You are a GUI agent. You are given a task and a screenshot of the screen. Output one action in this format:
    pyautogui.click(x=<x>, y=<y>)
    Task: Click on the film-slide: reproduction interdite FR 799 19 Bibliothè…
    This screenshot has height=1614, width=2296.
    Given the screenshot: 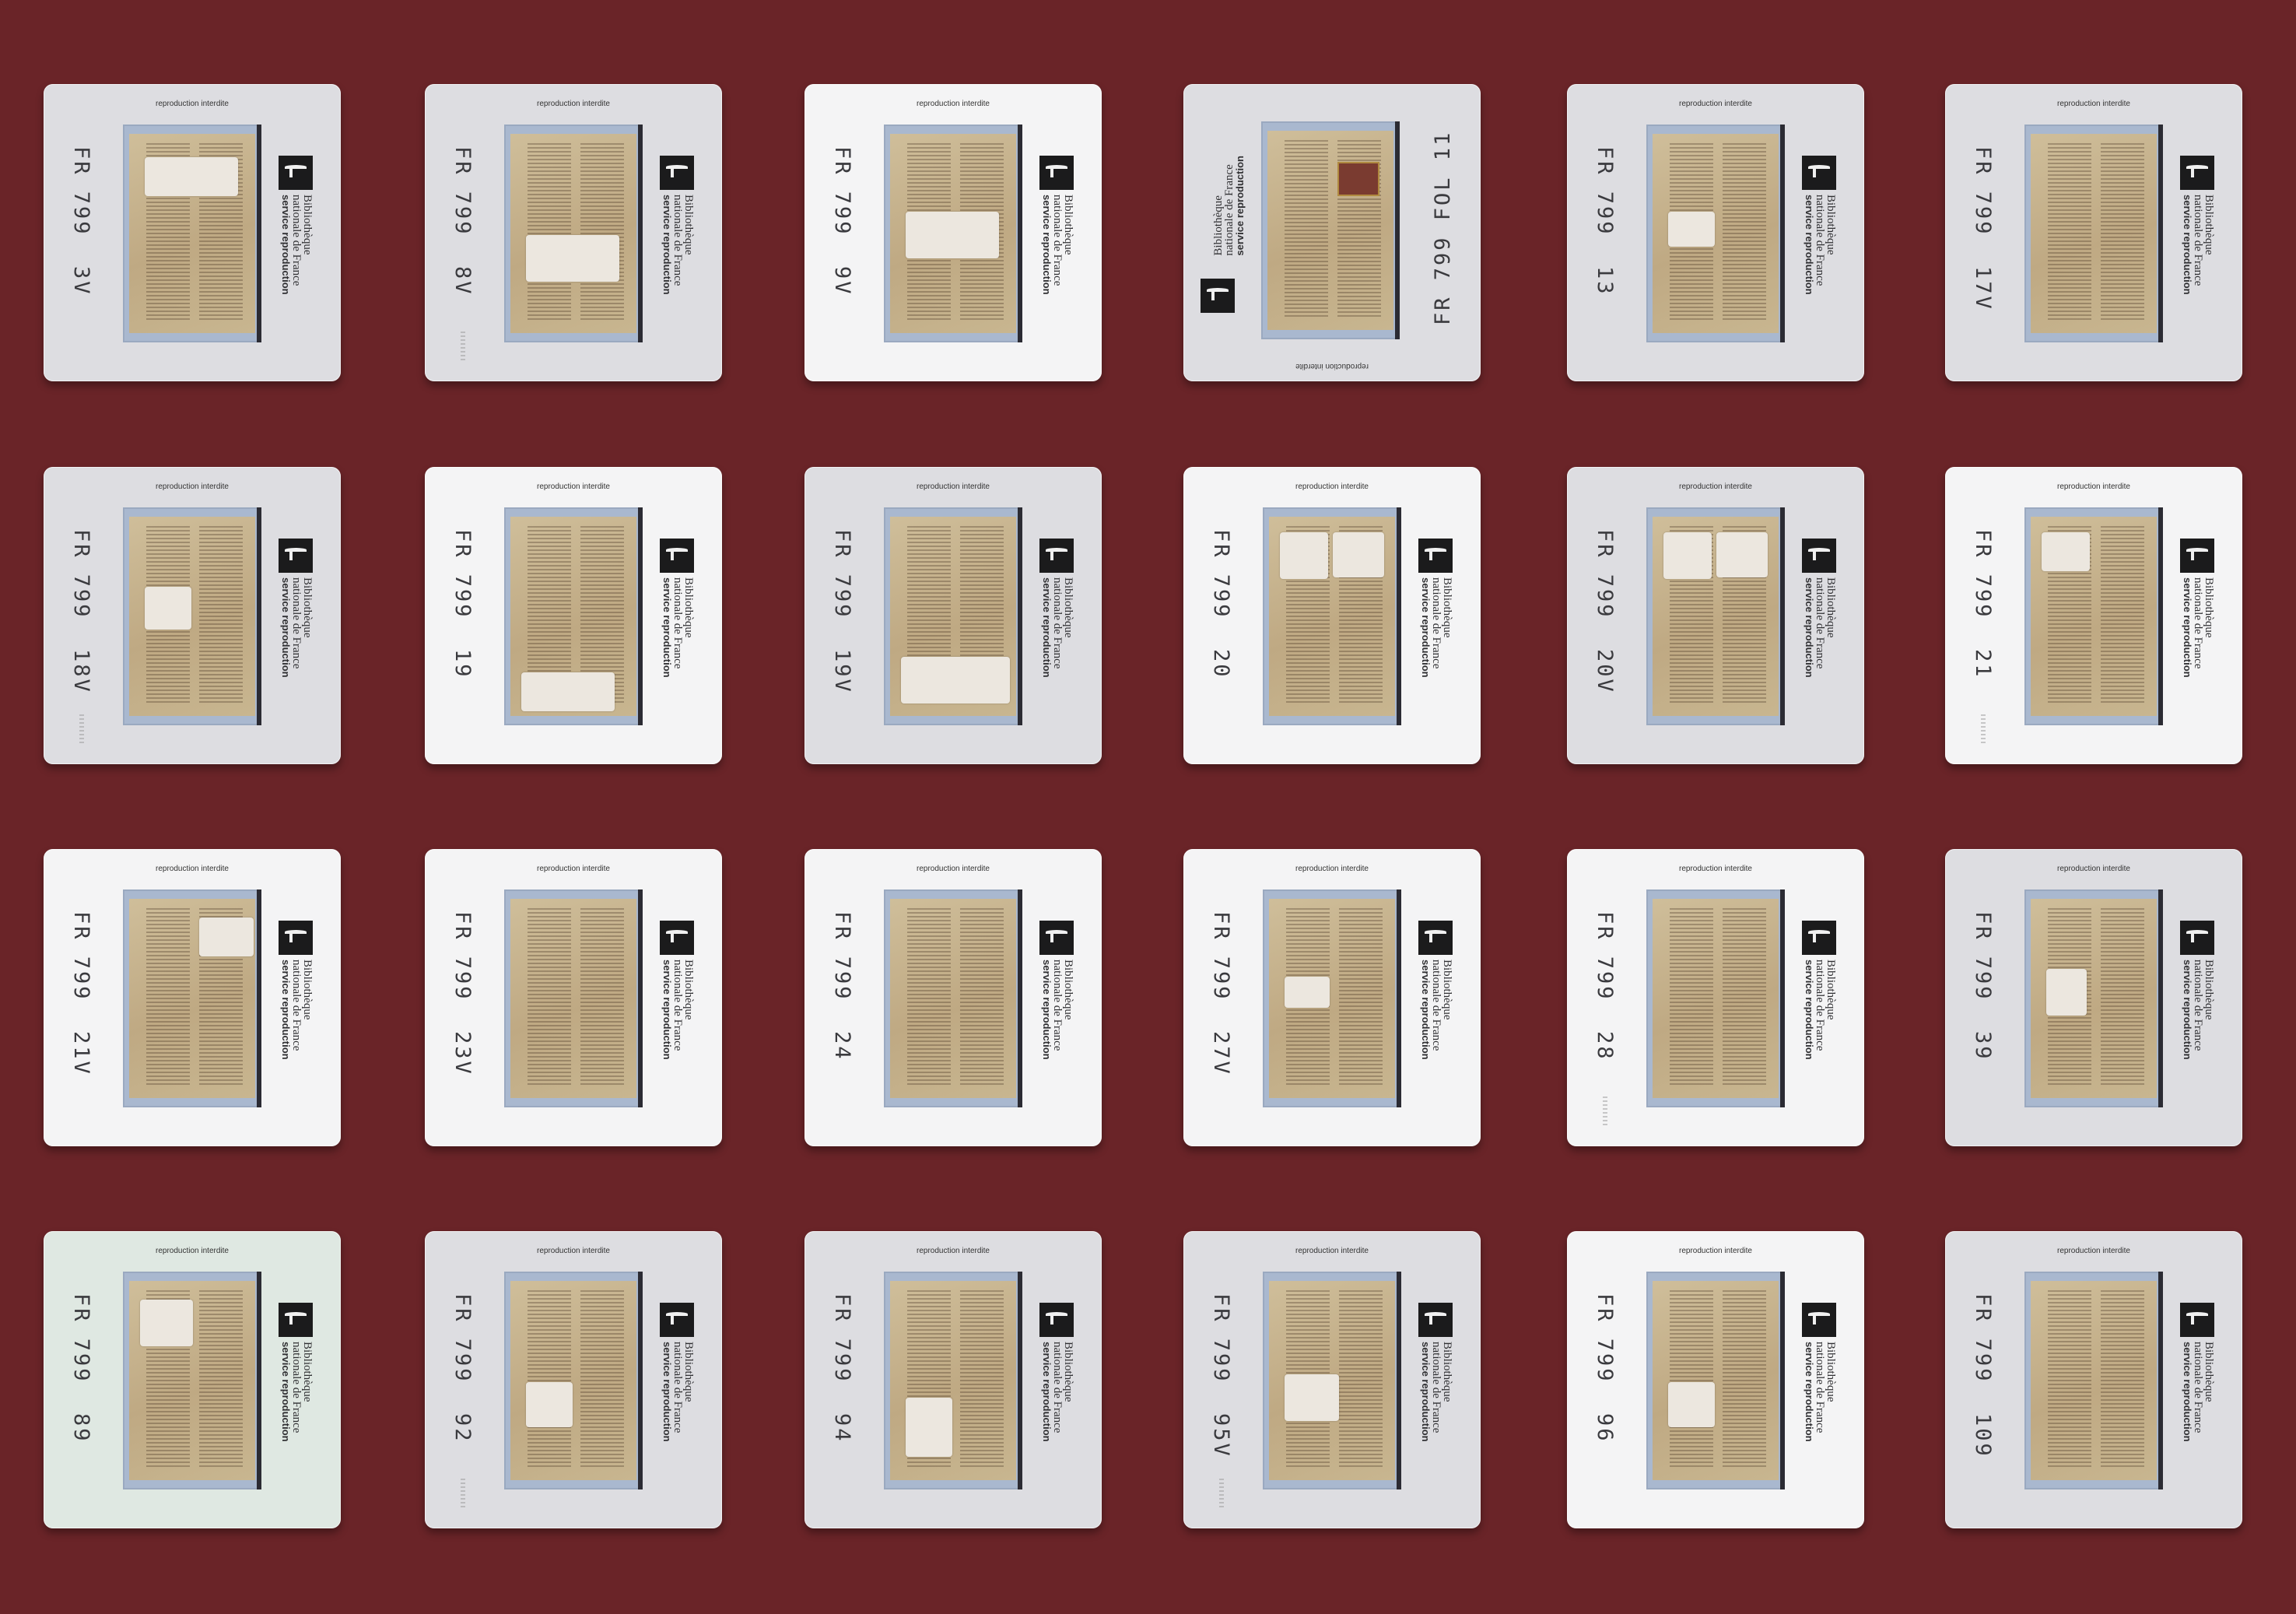 What is the action you would take?
    pyautogui.click(x=573, y=615)
    